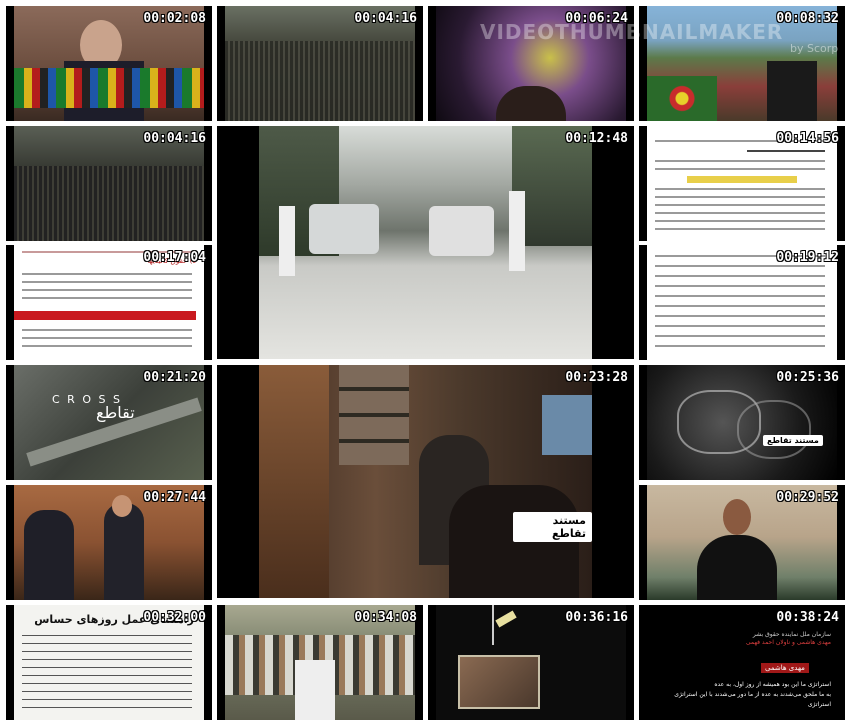  I want to click on top-text: مهدی هاشمی و ناولان احمد فهمی, so click(788, 642).